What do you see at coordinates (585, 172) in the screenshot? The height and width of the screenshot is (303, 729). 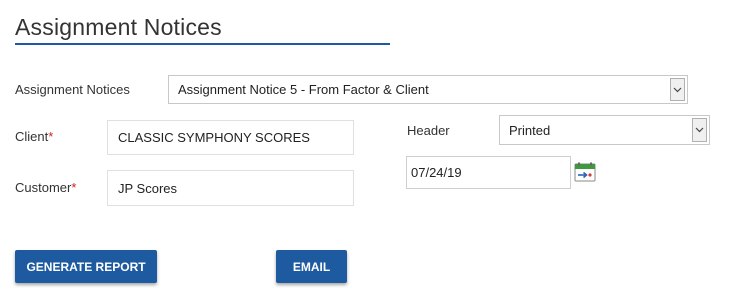 I see `calendar-icon` at bounding box center [585, 172].